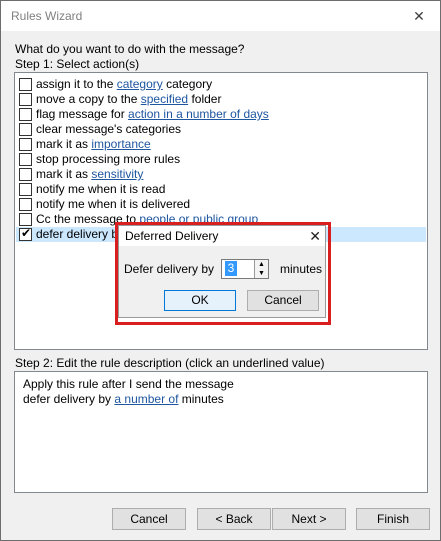  What do you see at coordinates (187, 84) in the screenshot?
I see `action-text-suffix: category` at bounding box center [187, 84].